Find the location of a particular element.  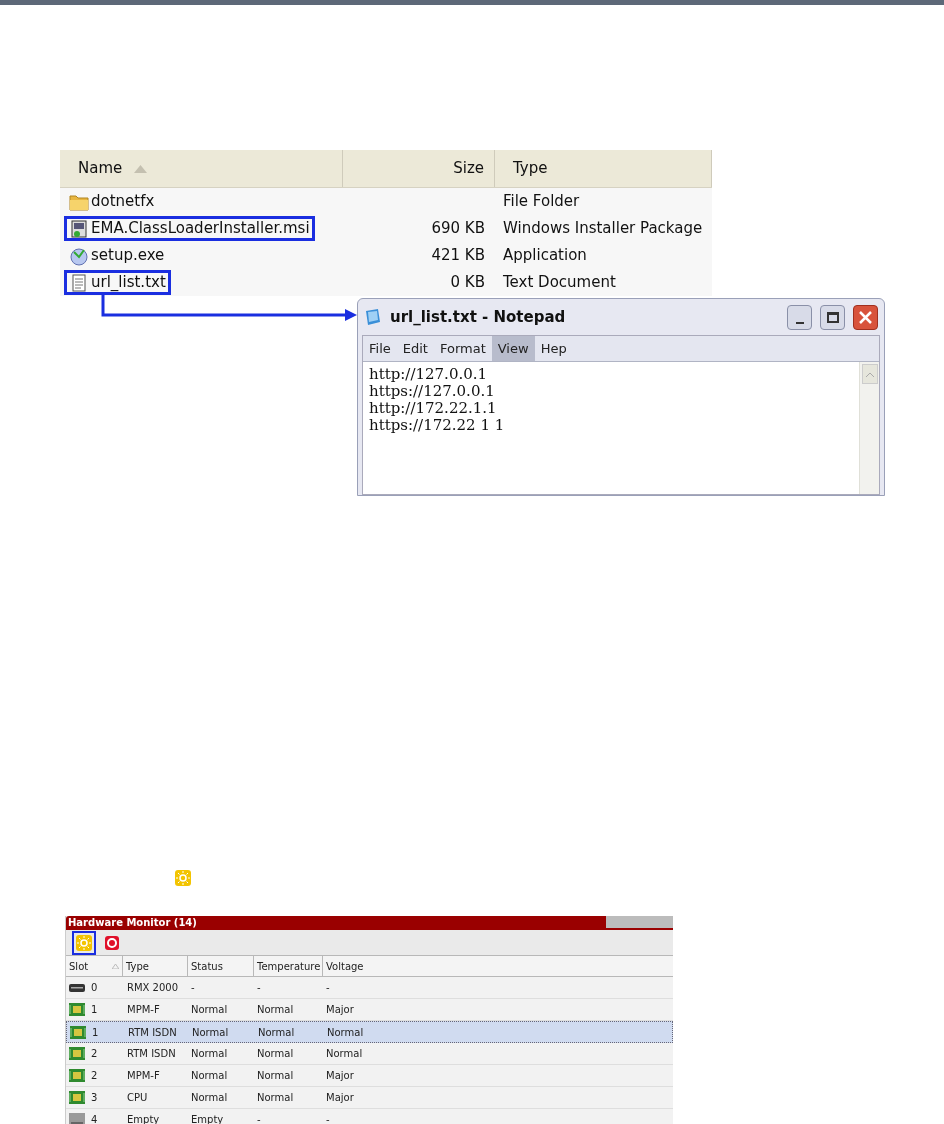

stop-icon is located at coordinates (112, 942).